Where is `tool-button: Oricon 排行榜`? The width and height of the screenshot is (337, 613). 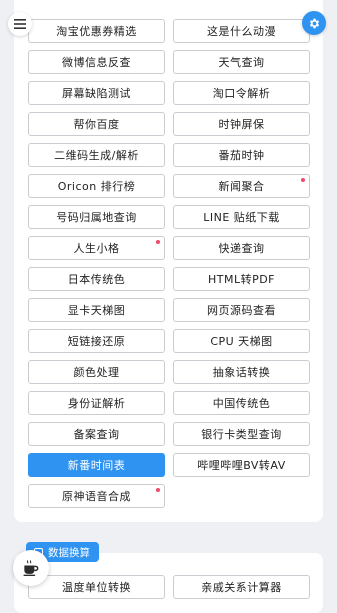
tool-button: Oricon 排行榜 is located at coordinates (96, 186).